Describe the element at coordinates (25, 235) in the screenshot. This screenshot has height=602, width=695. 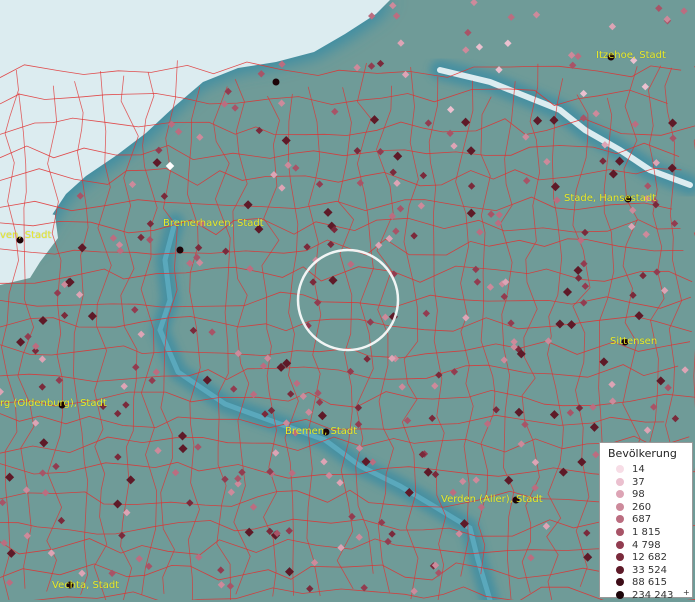
I see `city-label-wilhelmshaven: ven, Stadt` at that location.